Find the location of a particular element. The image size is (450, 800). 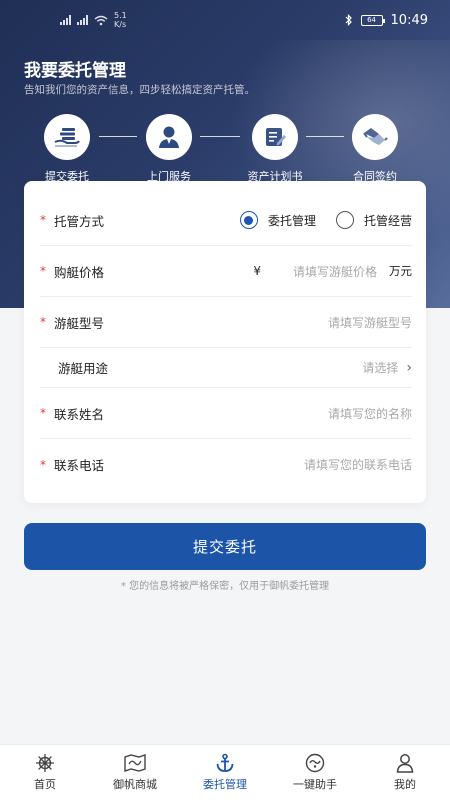

person-icon is located at coordinates (169, 137).